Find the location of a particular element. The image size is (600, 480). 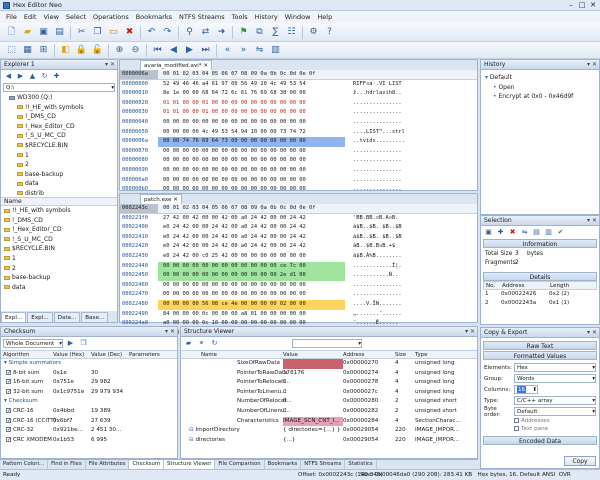

text-pane-checkbox: Text pane is located at coordinates (540, 429).